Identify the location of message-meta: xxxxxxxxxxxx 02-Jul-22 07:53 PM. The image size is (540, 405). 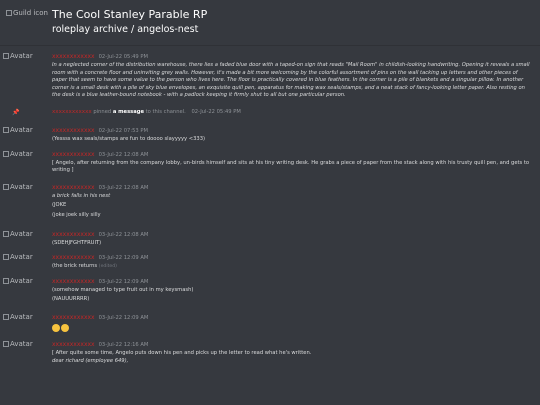
(293, 131).